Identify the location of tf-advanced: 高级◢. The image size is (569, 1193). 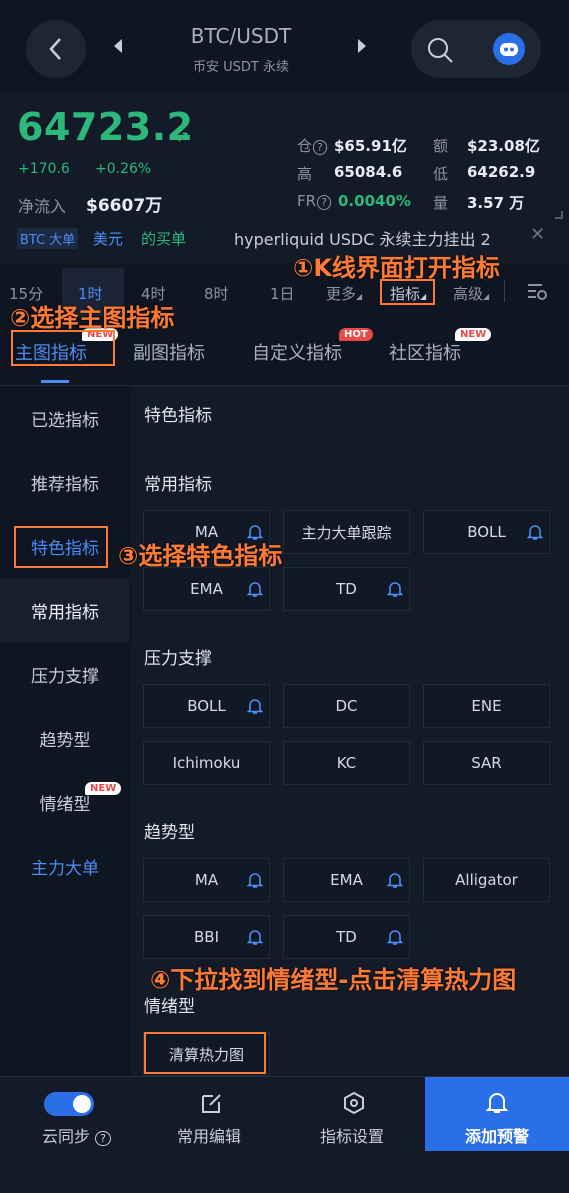
(471, 293).